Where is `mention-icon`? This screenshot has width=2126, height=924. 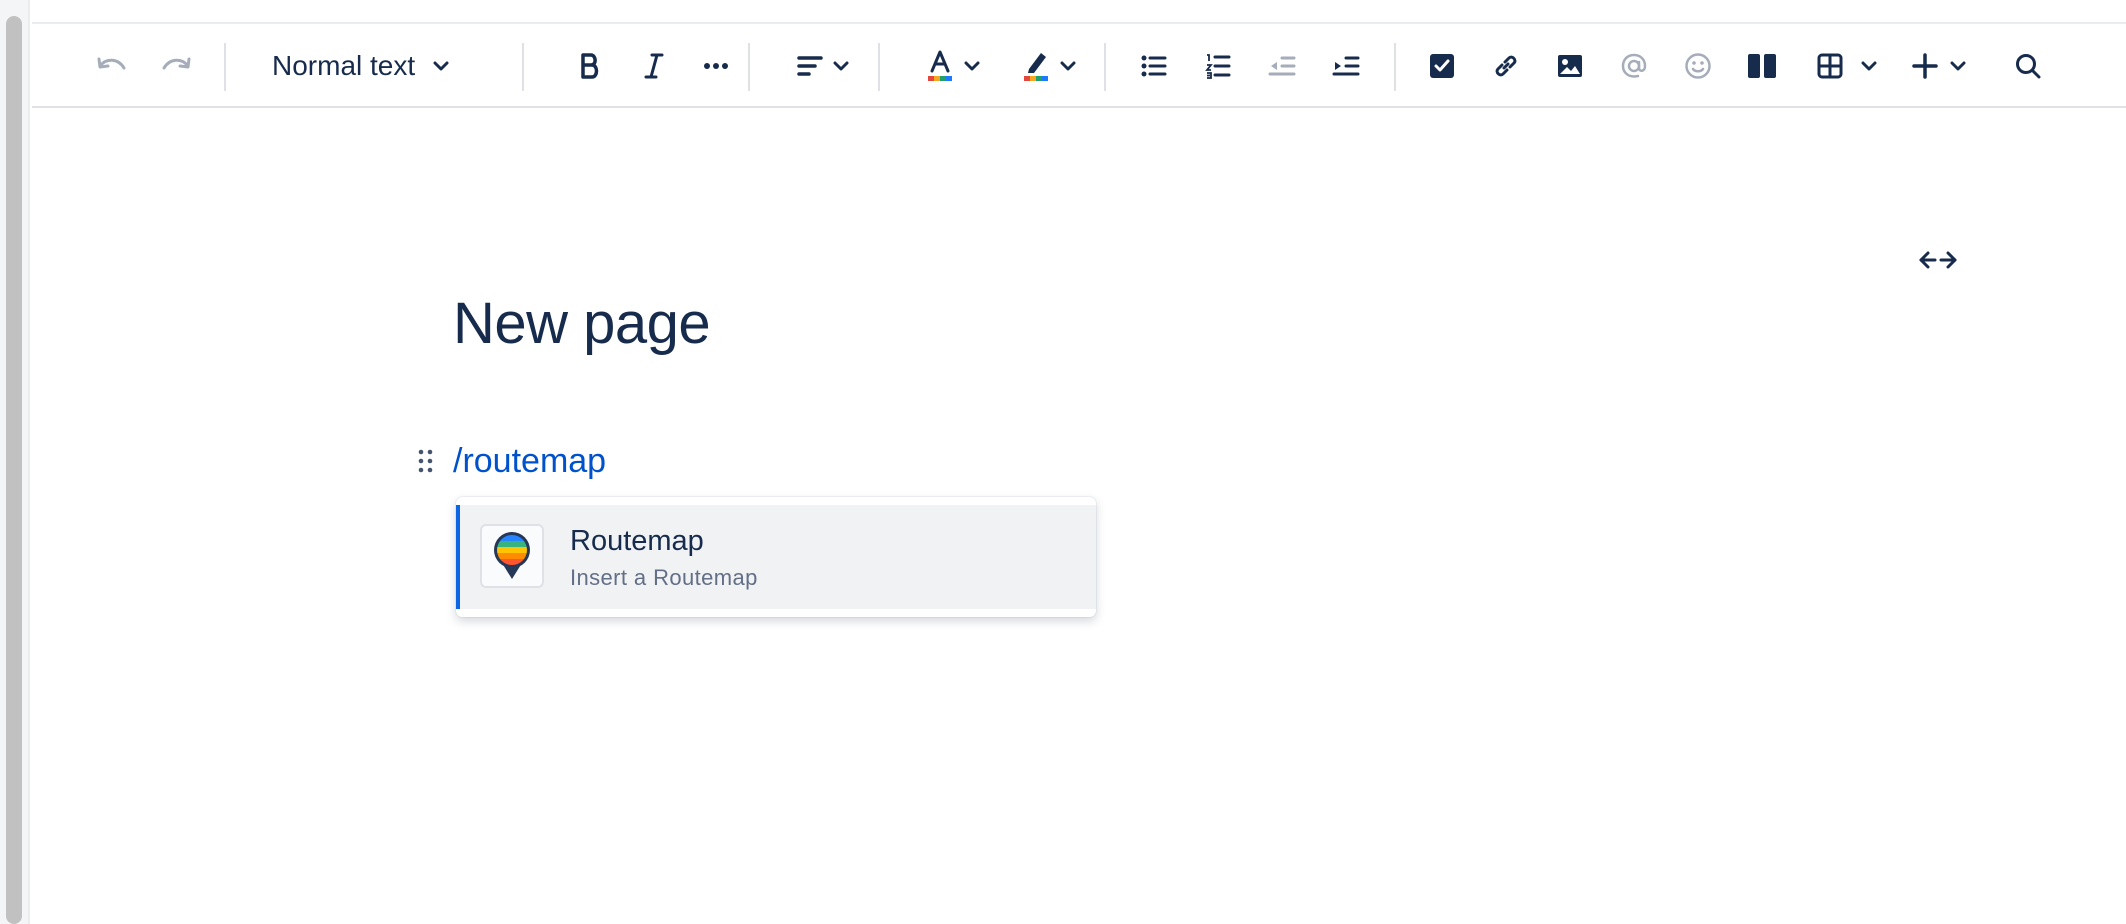 mention-icon is located at coordinates (1634, 65).